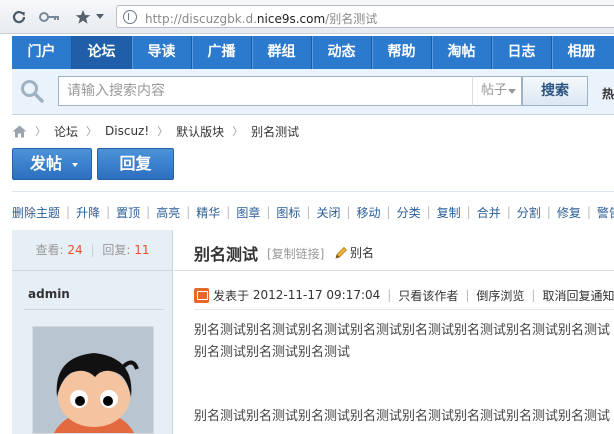 Image resolution: width=614 pixels, height=434 pixels. Describe the element at coordinates (409, 212) in the screenshot. I see `mod-category: 分类` at that location.